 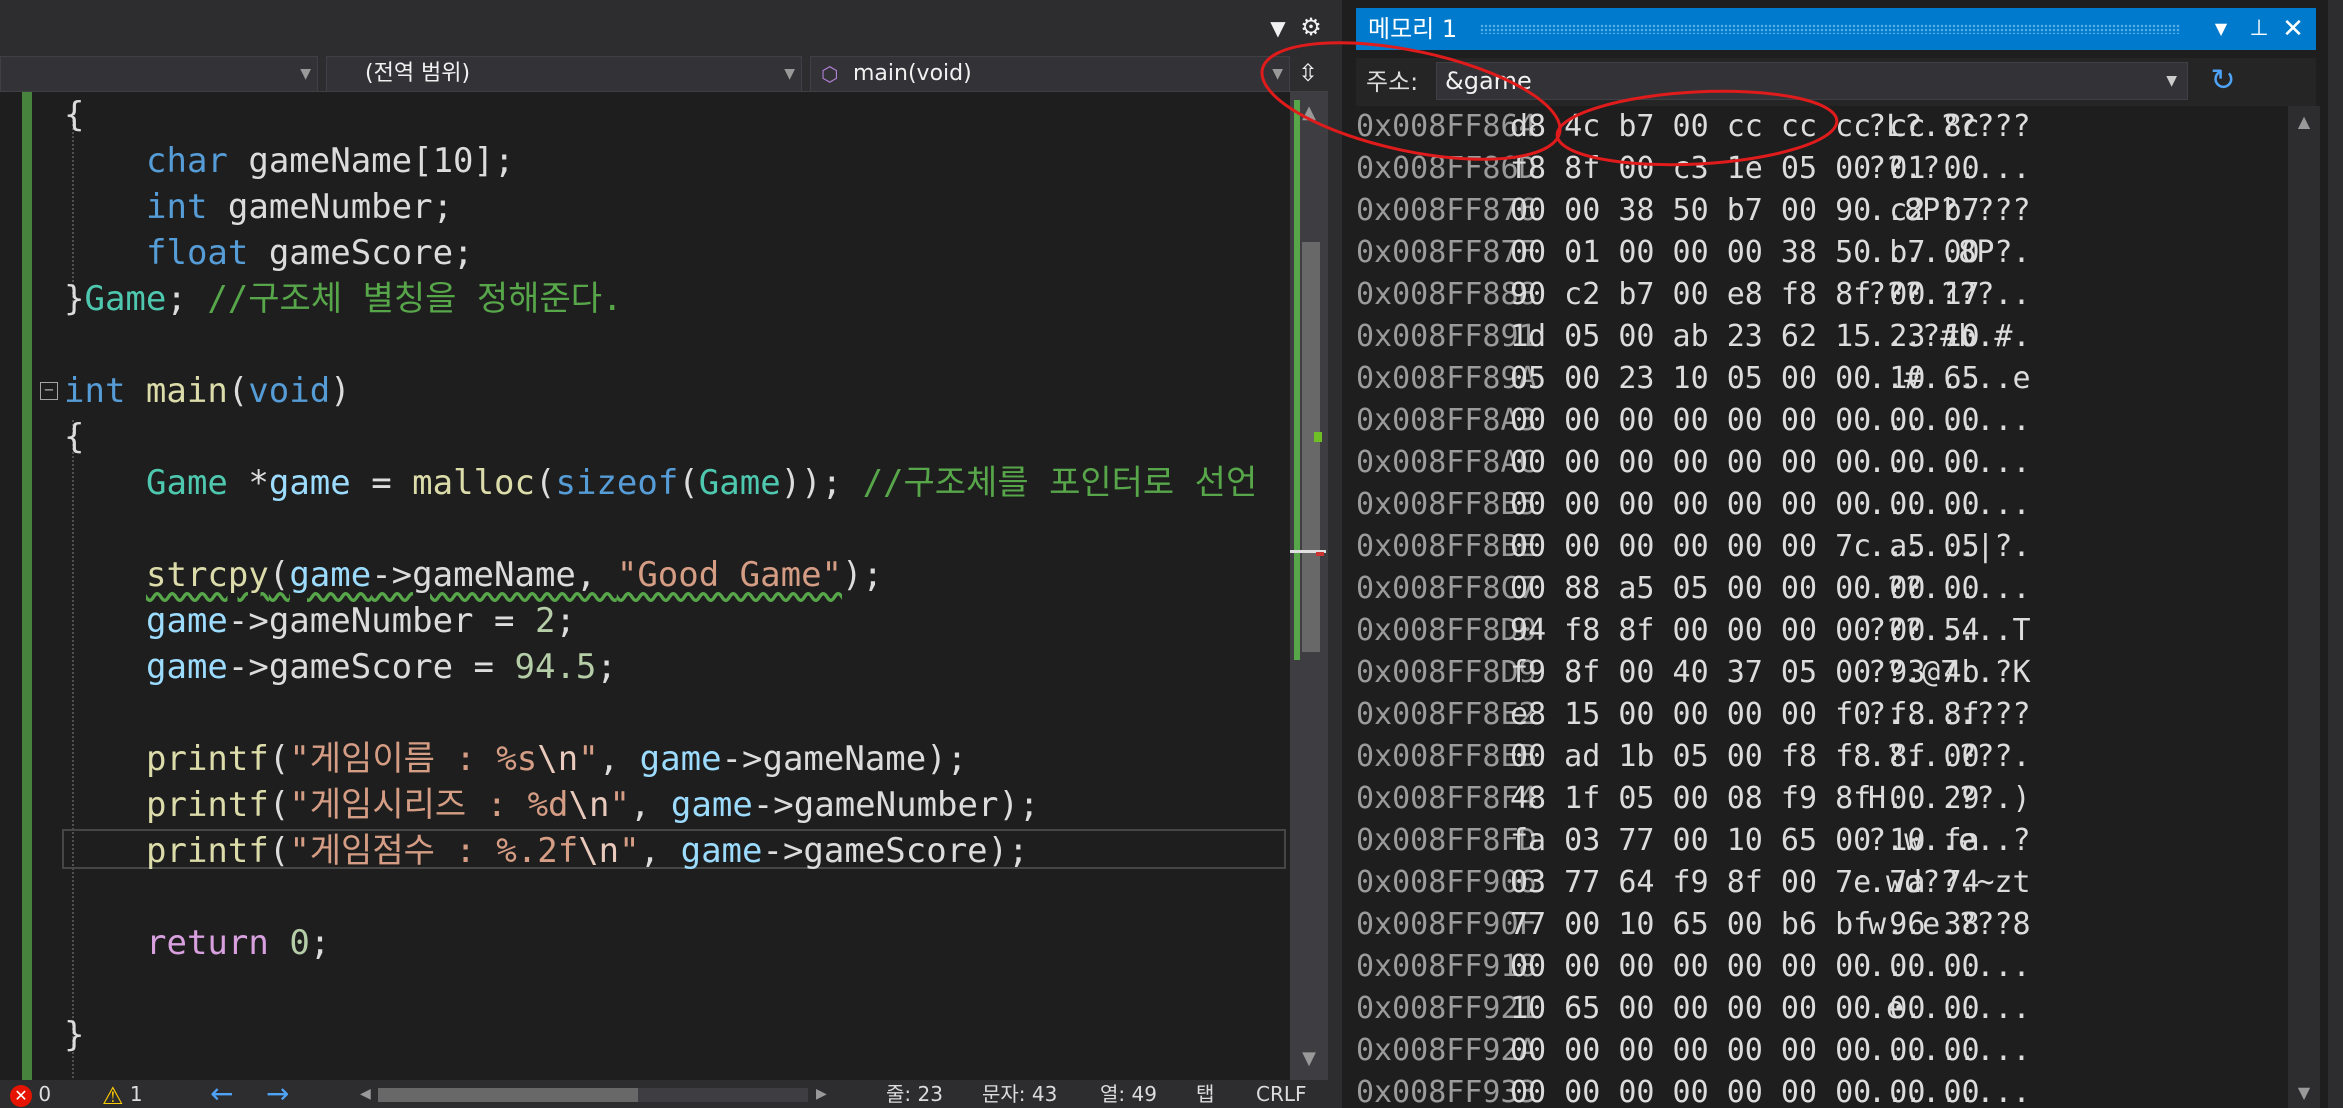 What do you see at coordinates (1830, 29) in the screenshot?
I see `drag-grip` at bounding box center [1830, 29].